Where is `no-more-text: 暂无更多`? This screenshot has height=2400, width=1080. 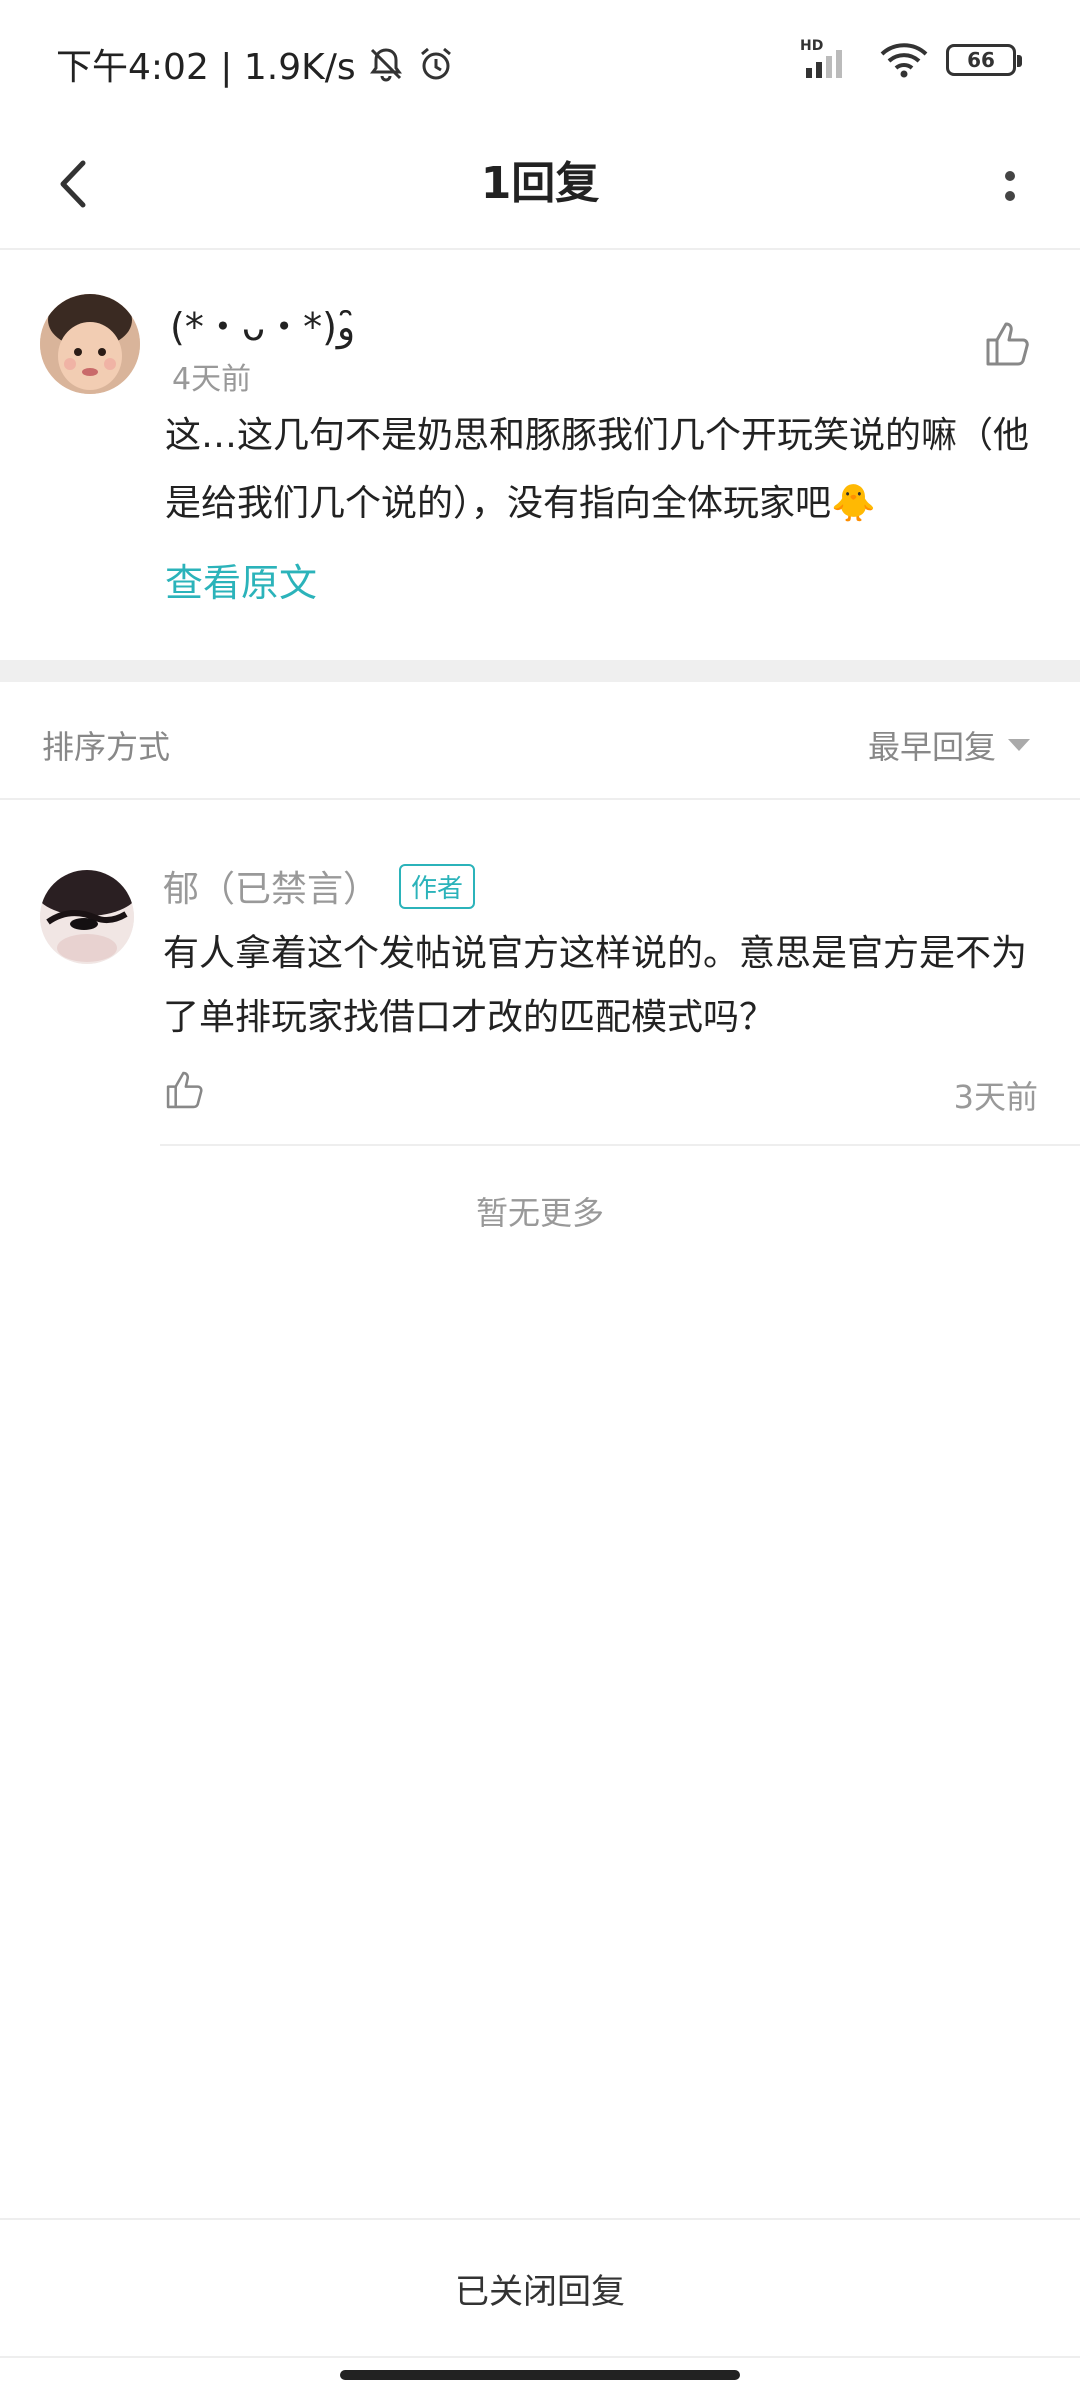
no-more-text: 暂无更多 is located at coordinates (539, 1213).